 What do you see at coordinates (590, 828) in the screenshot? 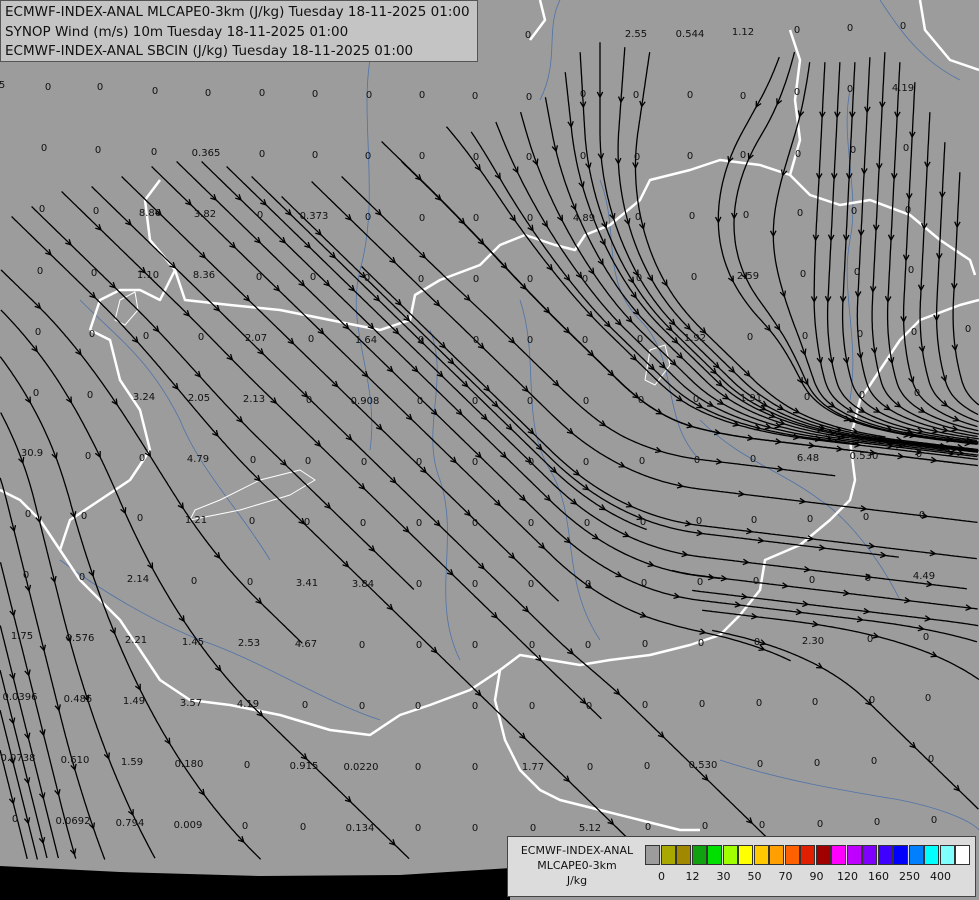
I see `station-value: 5.12` at bounding box center [590, 828].